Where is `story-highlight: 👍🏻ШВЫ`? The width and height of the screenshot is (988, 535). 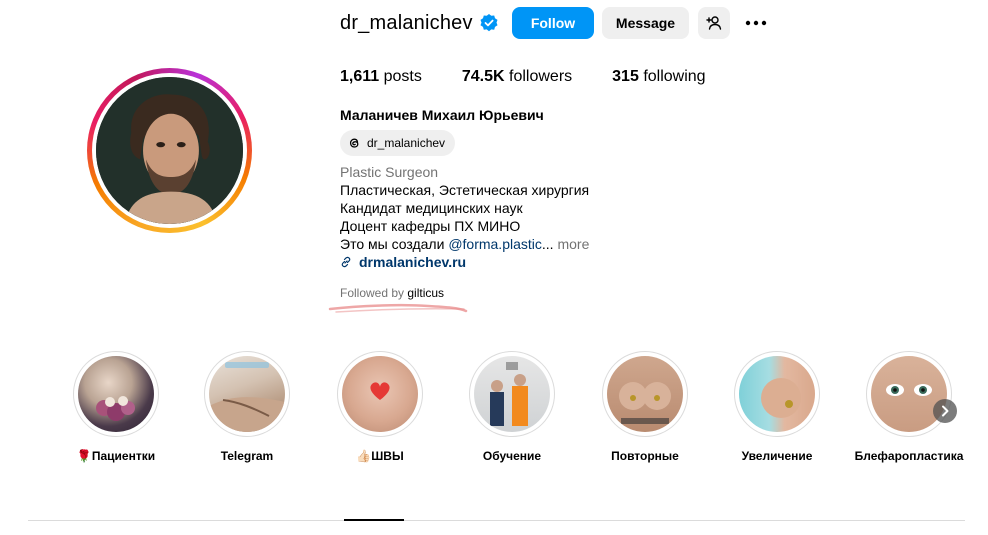
story-highlight: 👍🏻ШВЫ is located at coordinates (380, 407).